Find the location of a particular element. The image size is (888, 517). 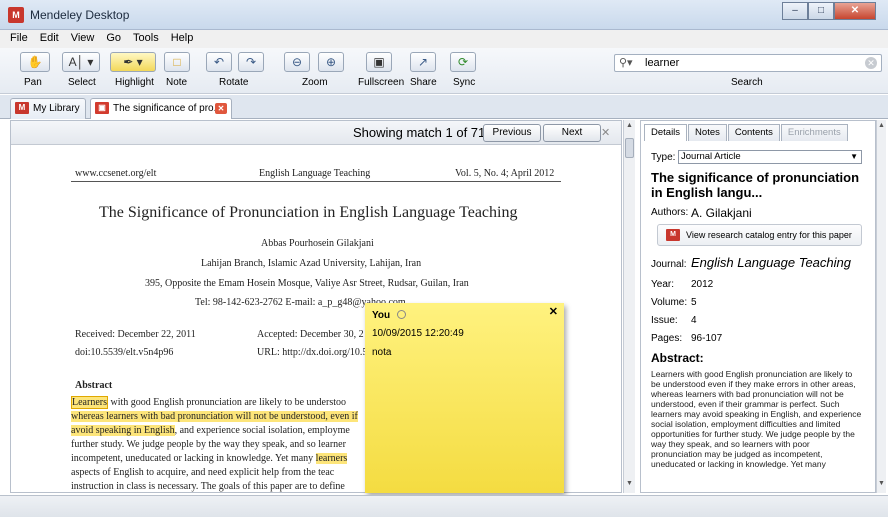

scroll-thumb is located at coordinates (629, 148).